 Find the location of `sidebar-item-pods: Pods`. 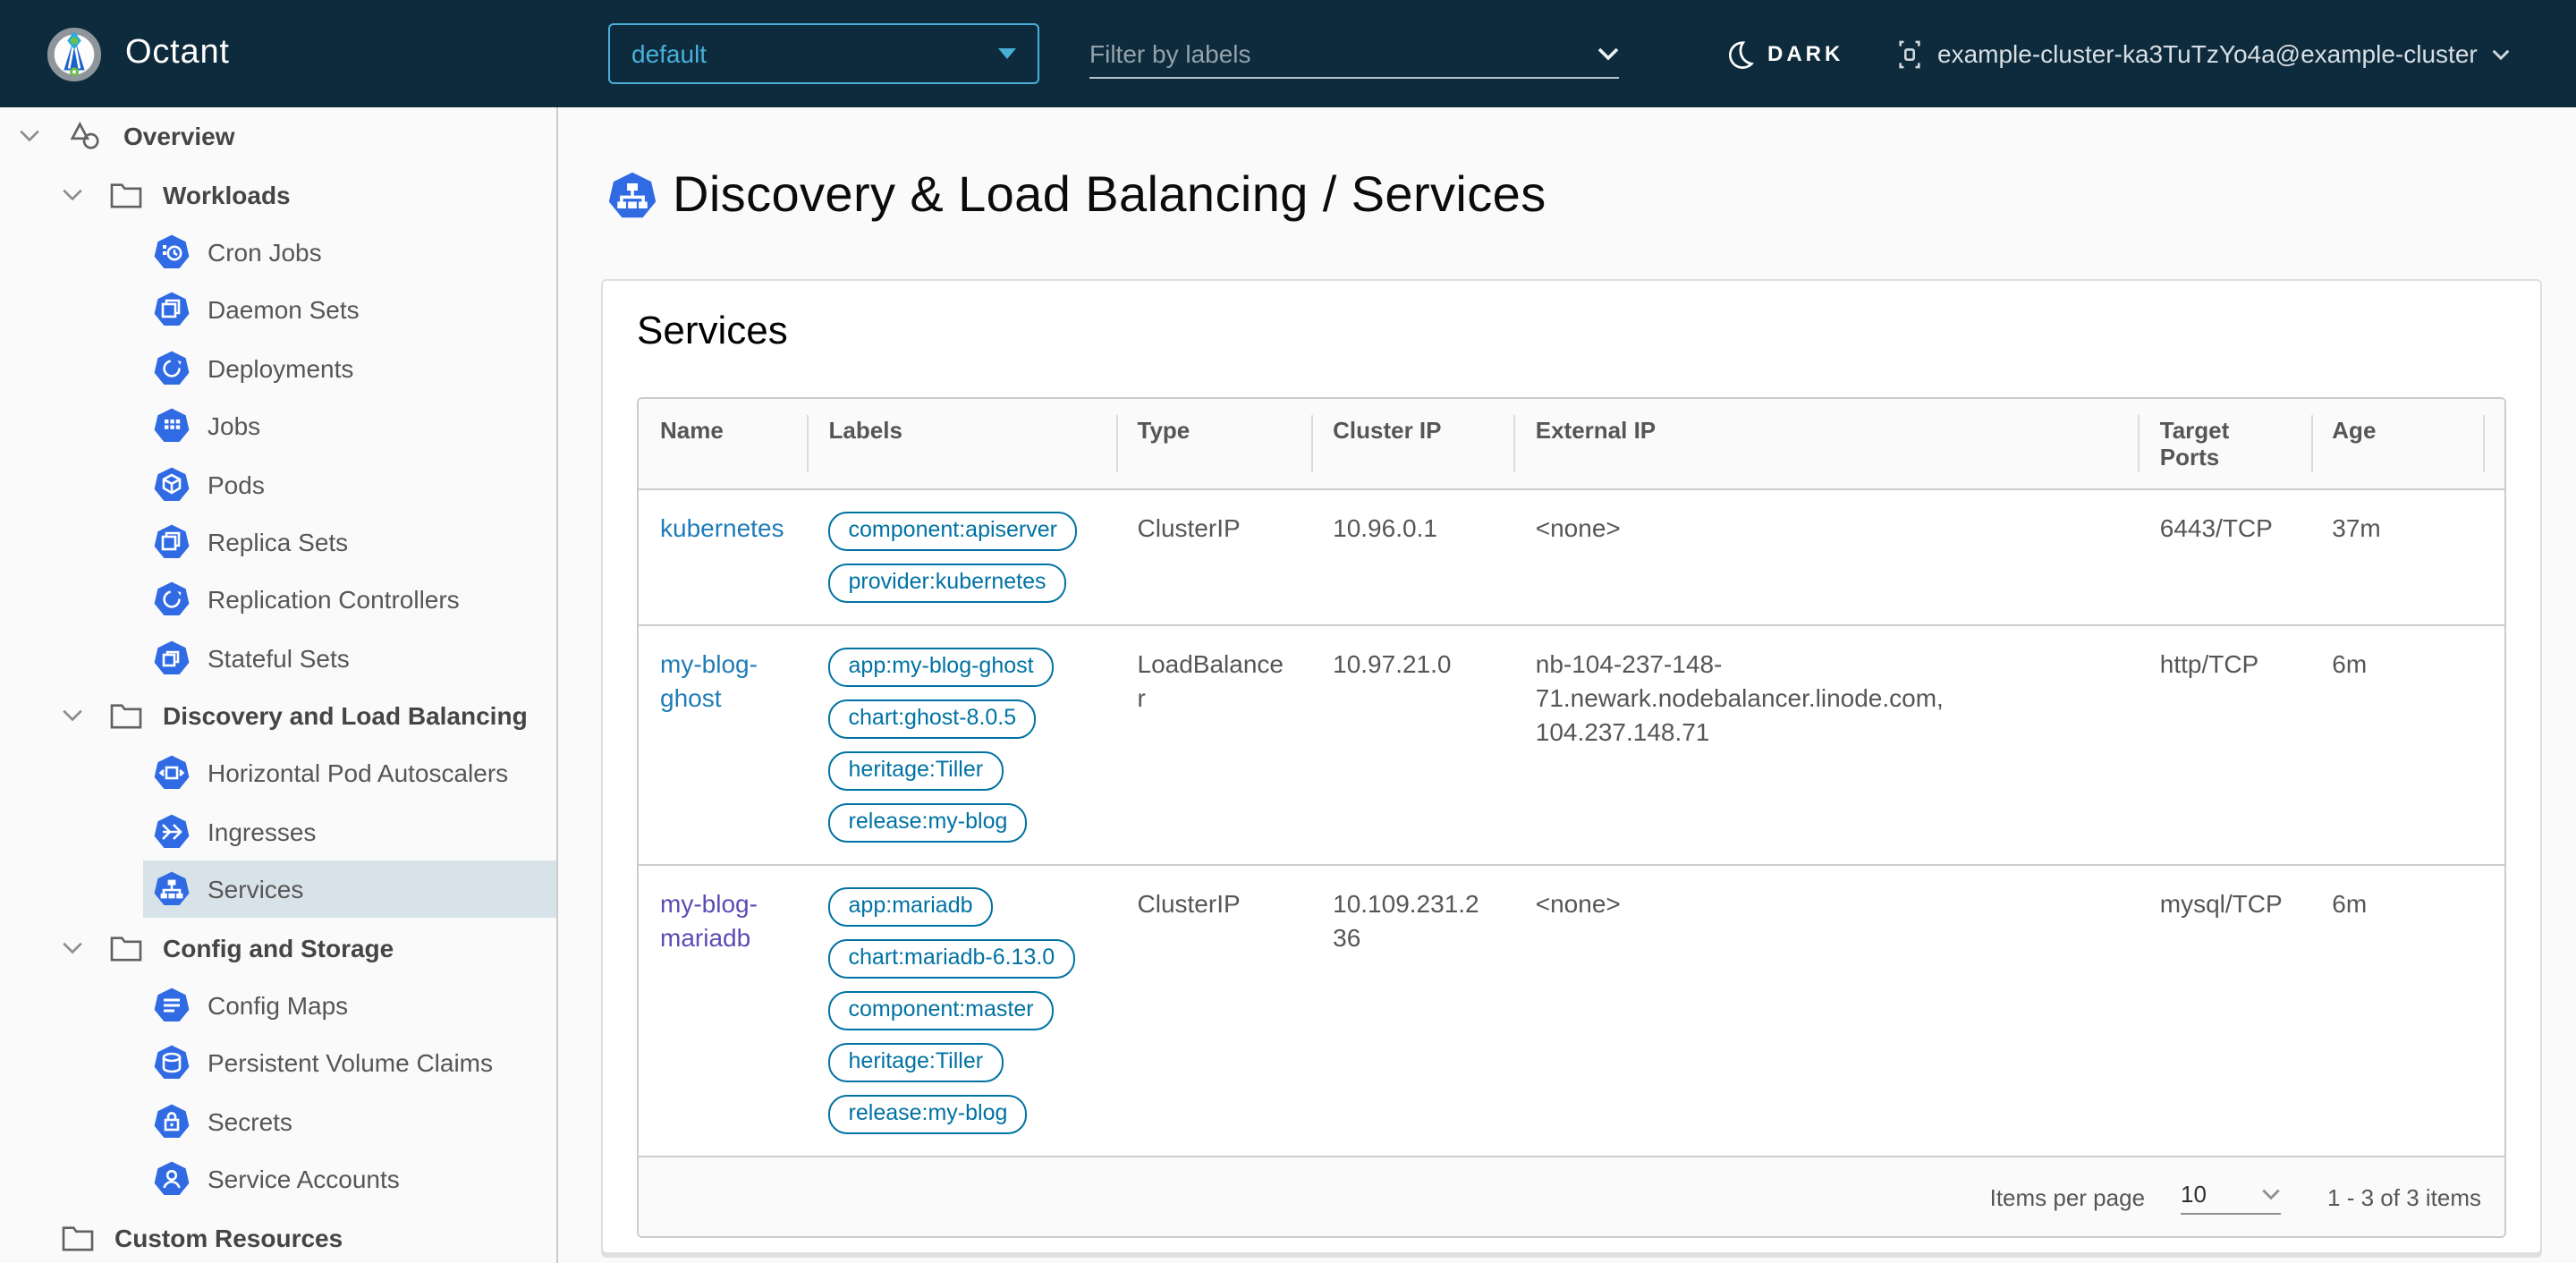

sidebar-item-pods: Pods is located at coordinates (349, 484).